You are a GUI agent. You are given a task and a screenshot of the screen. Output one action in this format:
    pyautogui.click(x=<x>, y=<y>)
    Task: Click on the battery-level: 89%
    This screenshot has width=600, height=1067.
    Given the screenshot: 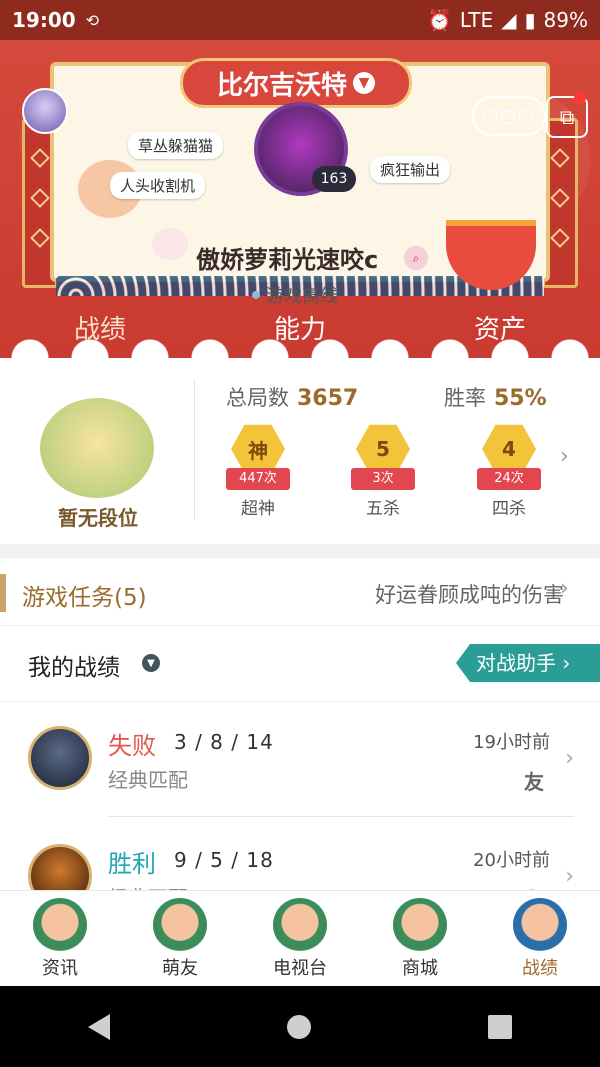 What is the action you would take?
    pyautogui.click(x=565, y=20)
    